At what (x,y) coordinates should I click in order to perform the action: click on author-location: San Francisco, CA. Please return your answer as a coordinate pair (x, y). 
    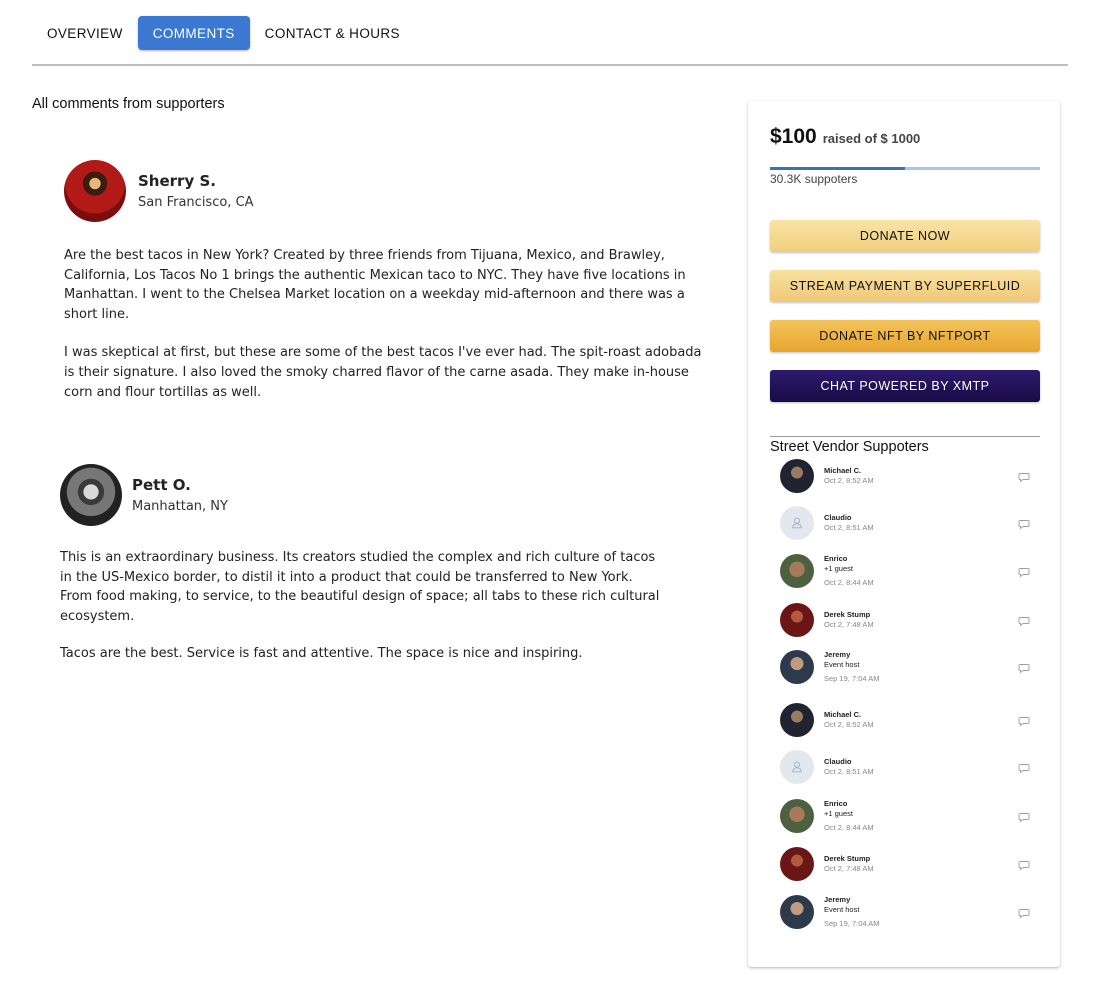
    Looking at the image, I should click on (196, 202).